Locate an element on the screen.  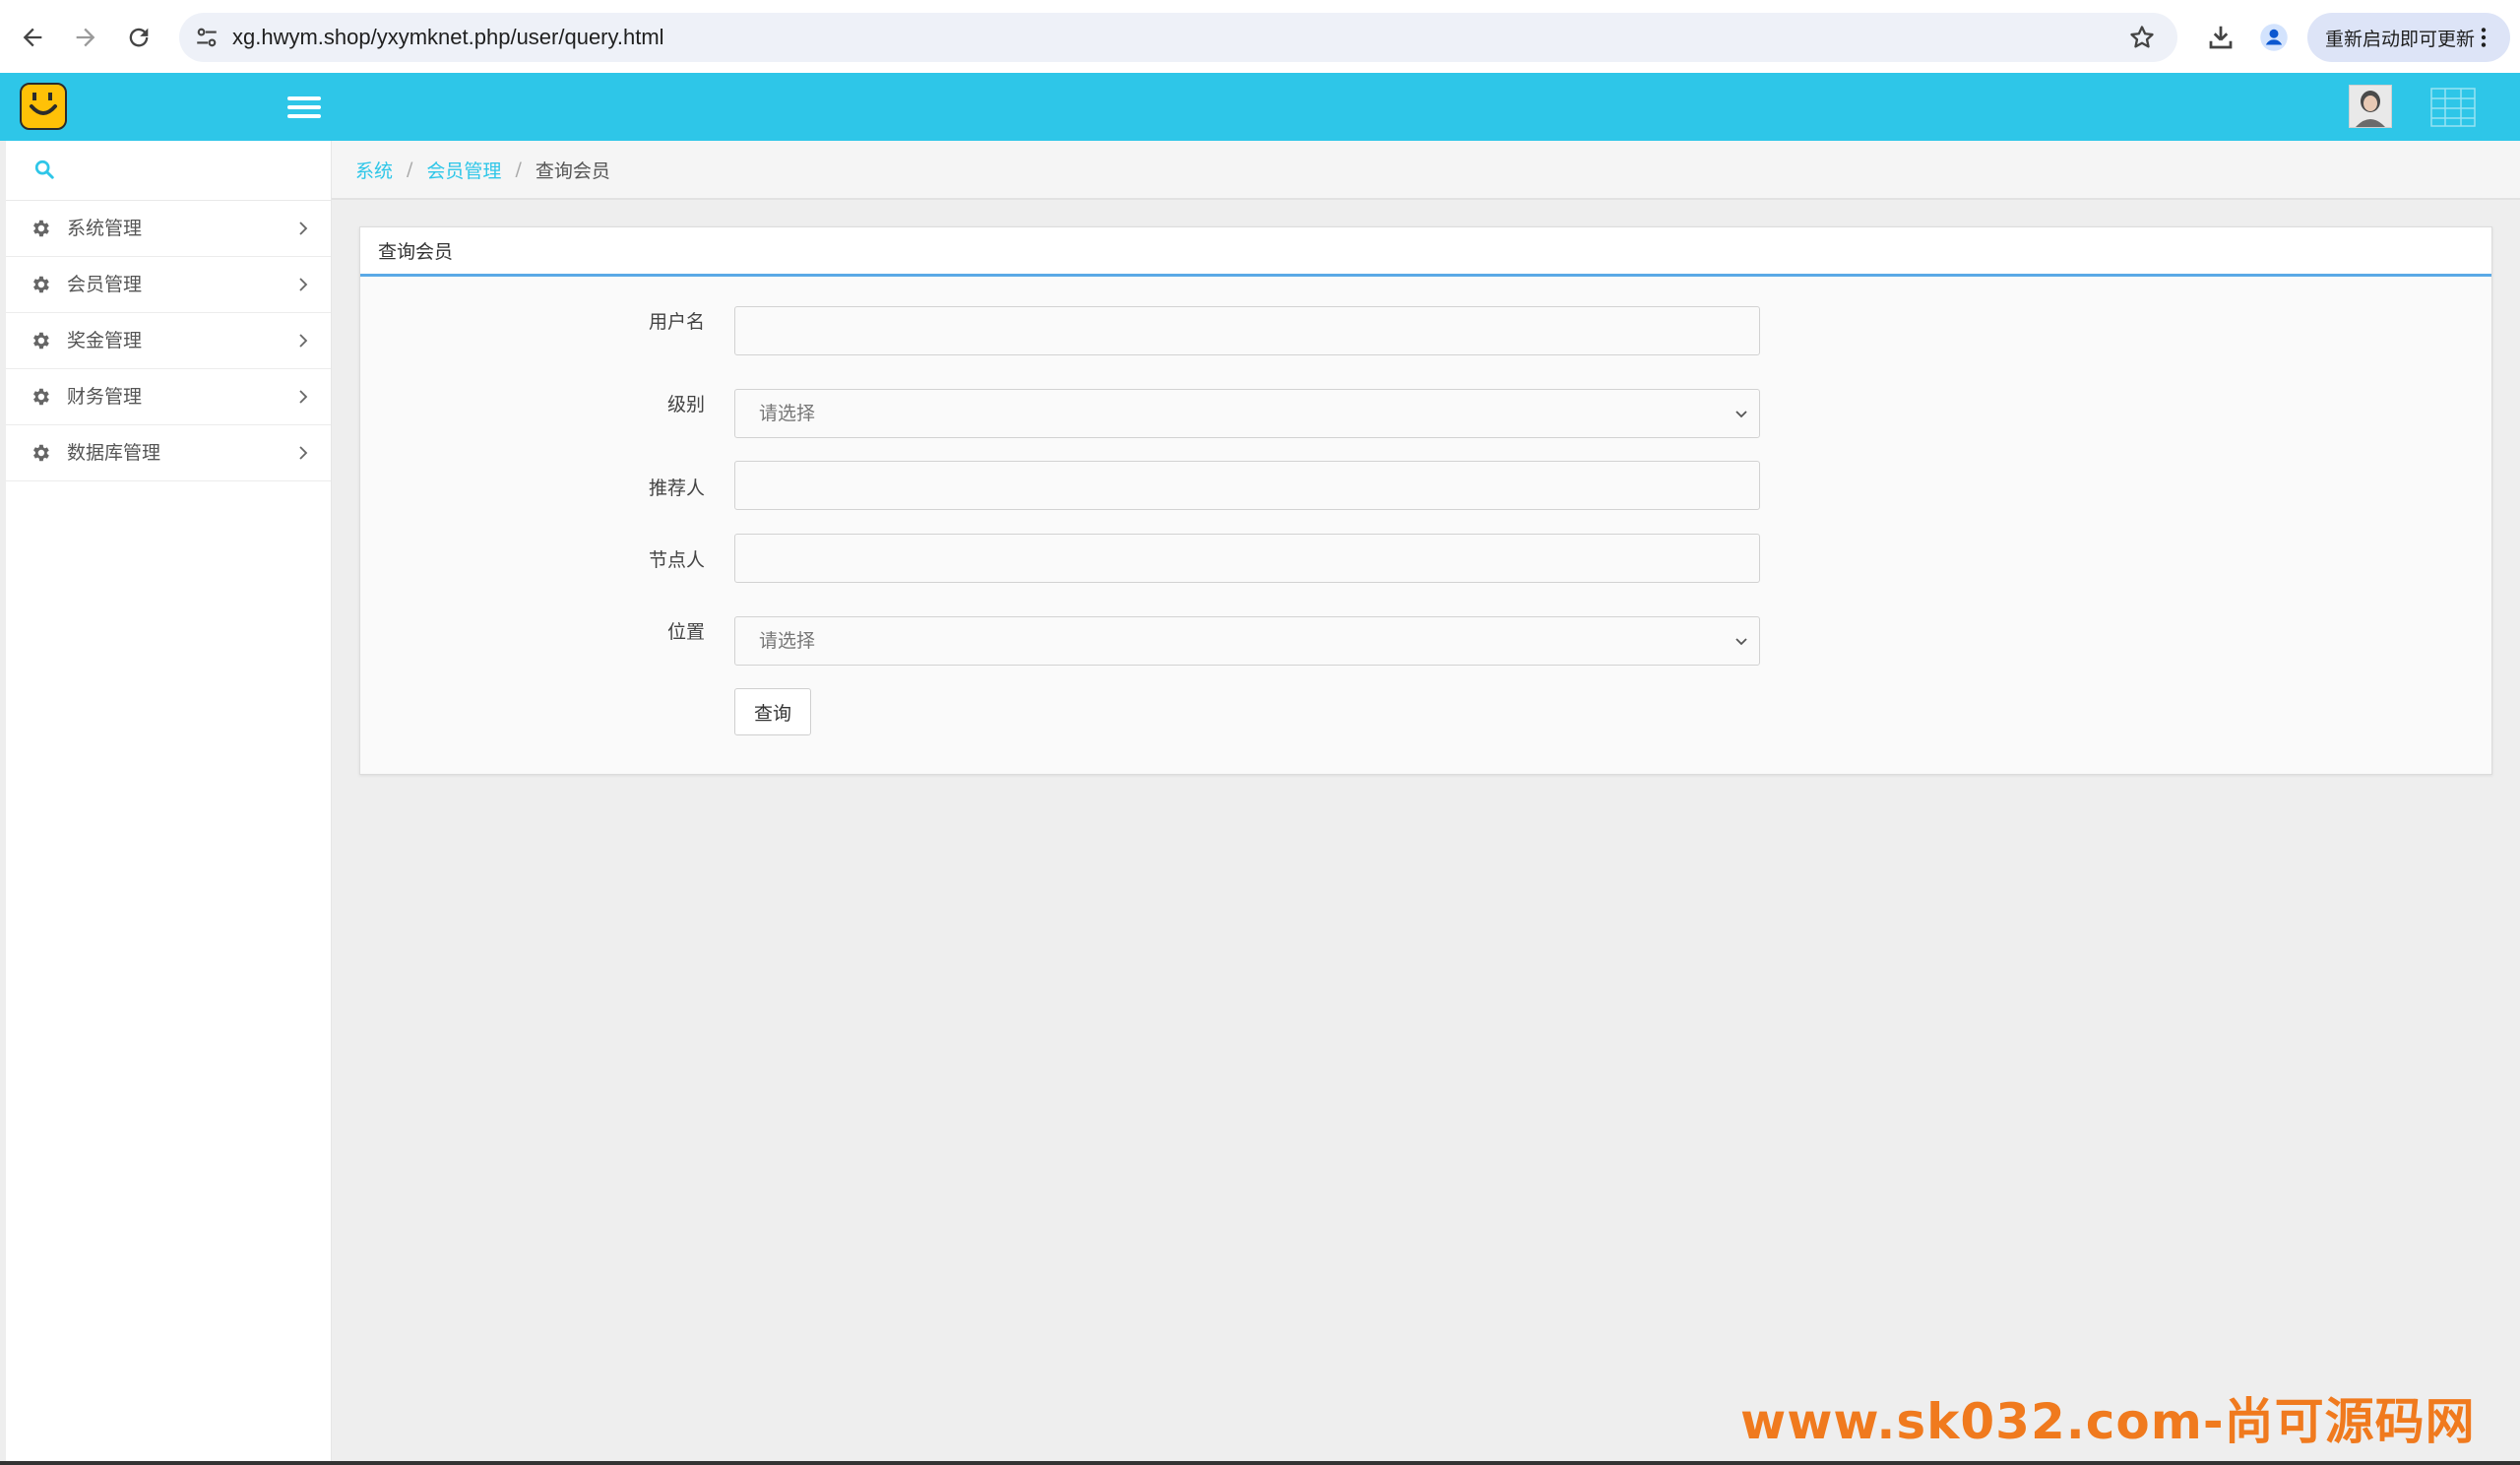
query-submit-button: 查询 is located at coordinates (772, 712).